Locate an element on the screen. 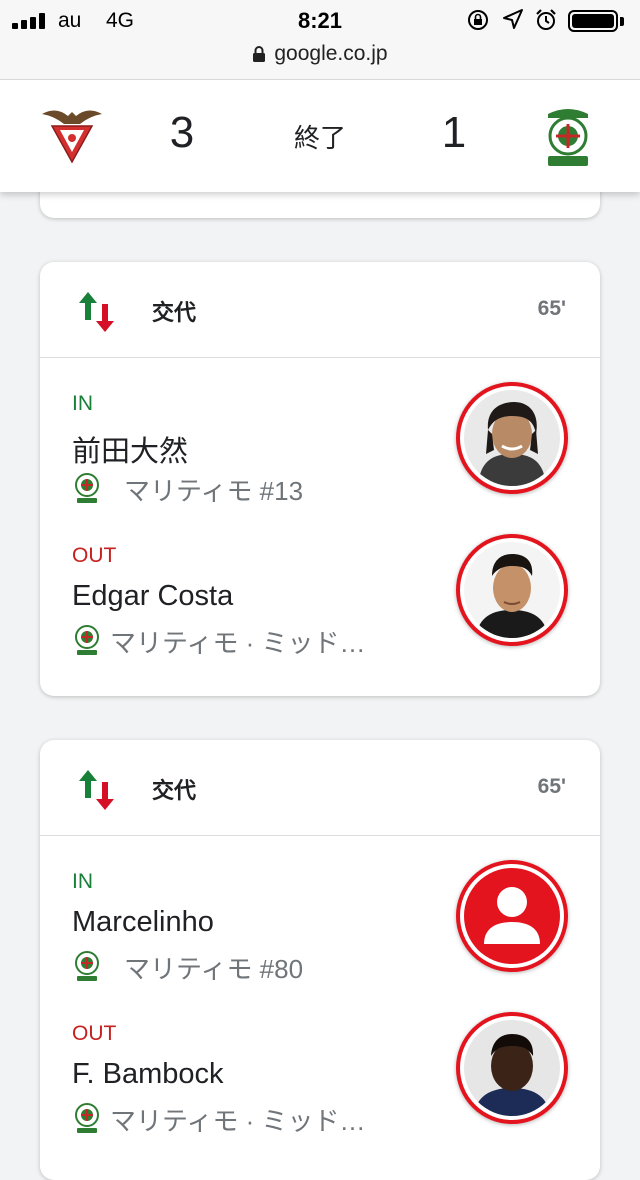 The height and width of the screenshot is (1180, 640). player-team: マリティモ #13 is located at coordinates (187, 489).